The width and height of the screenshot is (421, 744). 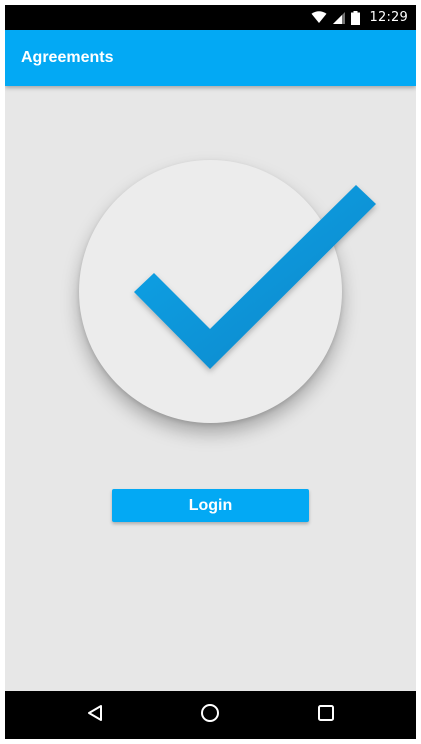 What do you see at coordinates (210, 58) in the screenshot?
I see `app-bar: Agreements` at bounding box center [210, 58].